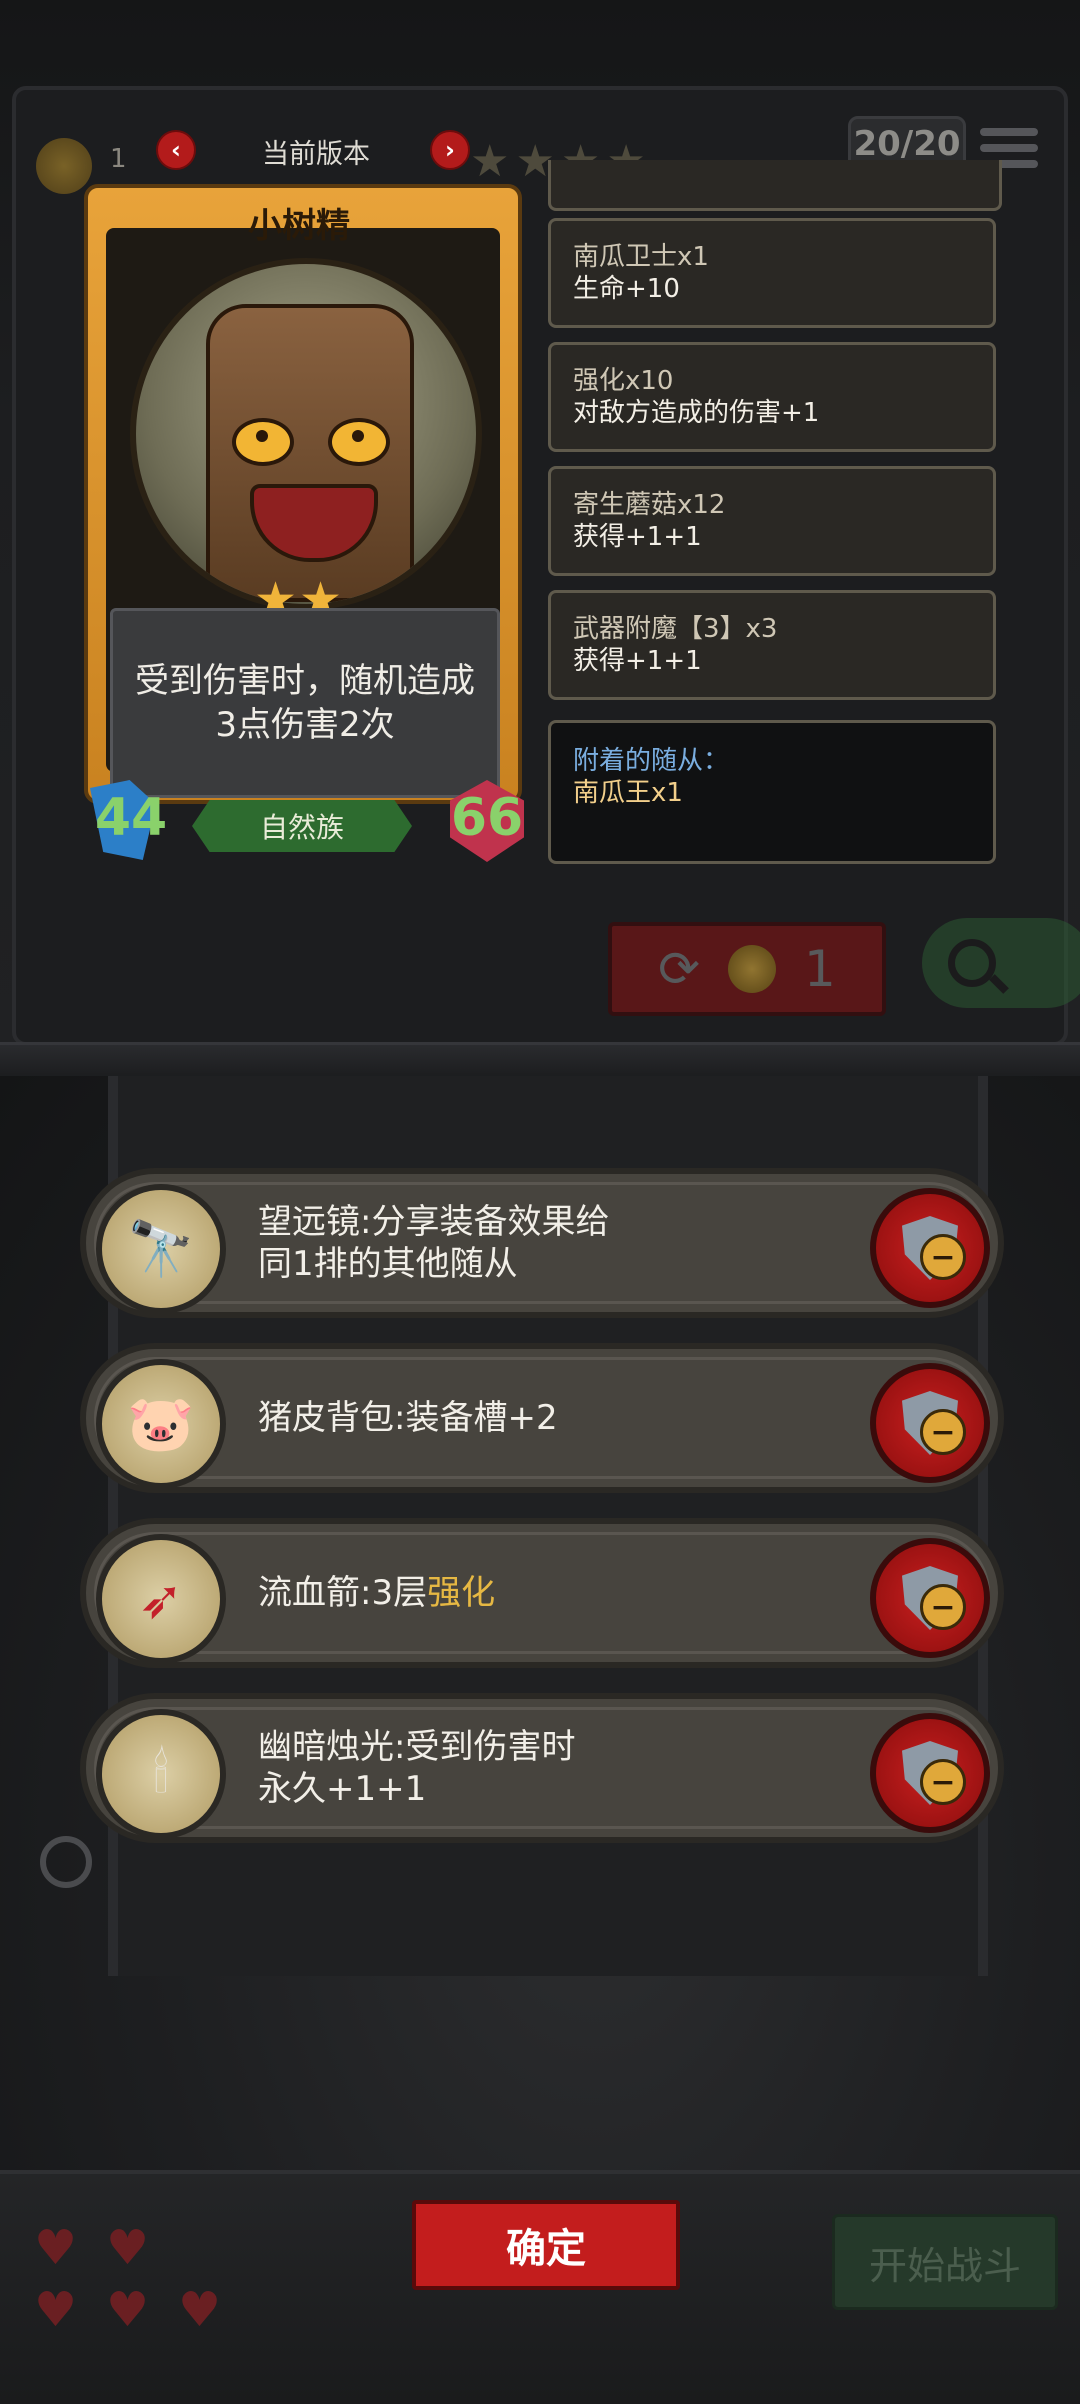 This screenshot has width=1080, height=2404. What do you see at coordinates (772, 645) in the screenshot?
I see `effect-item: 武器附魔【3】x3 获得+1+1` at bounding box center [772, 645].